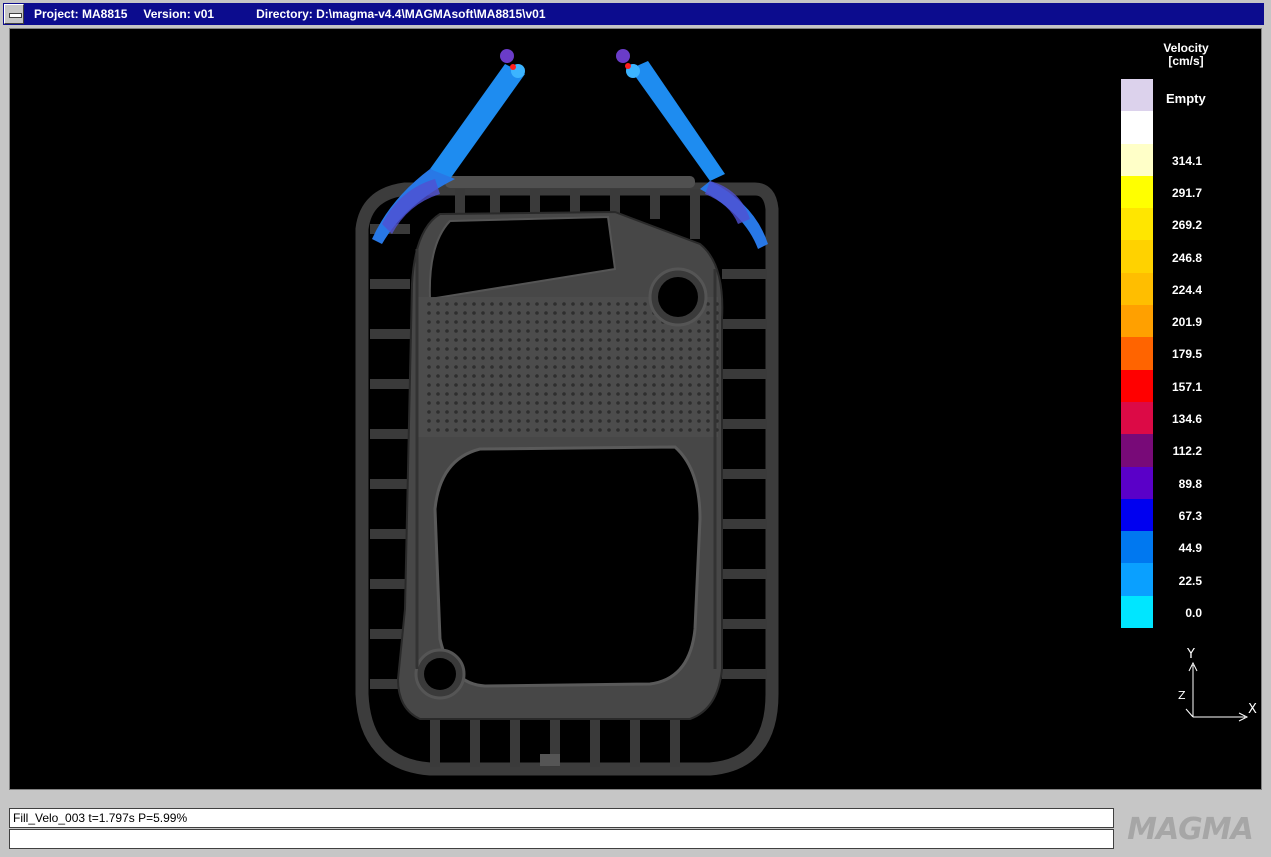 The height and width of the screenshot is (857, 1271). What do you see at coordinates (1186, 419) in the screenshot?
I see `legend-value-label: 134.6` at bounding box center [1186, 419].